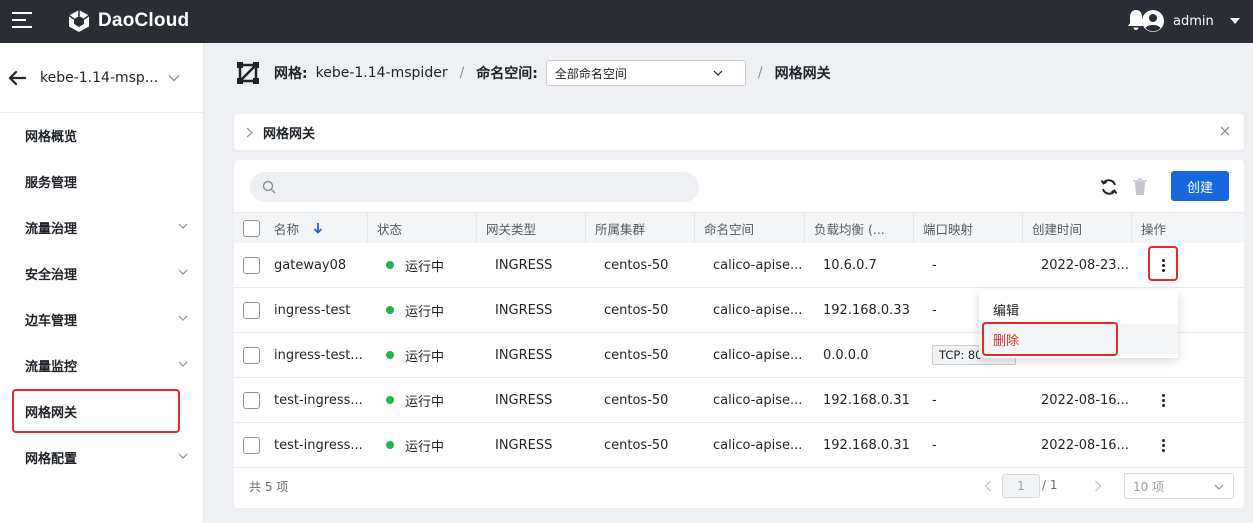  I want to click on trash-icon, so click(1140, 186).